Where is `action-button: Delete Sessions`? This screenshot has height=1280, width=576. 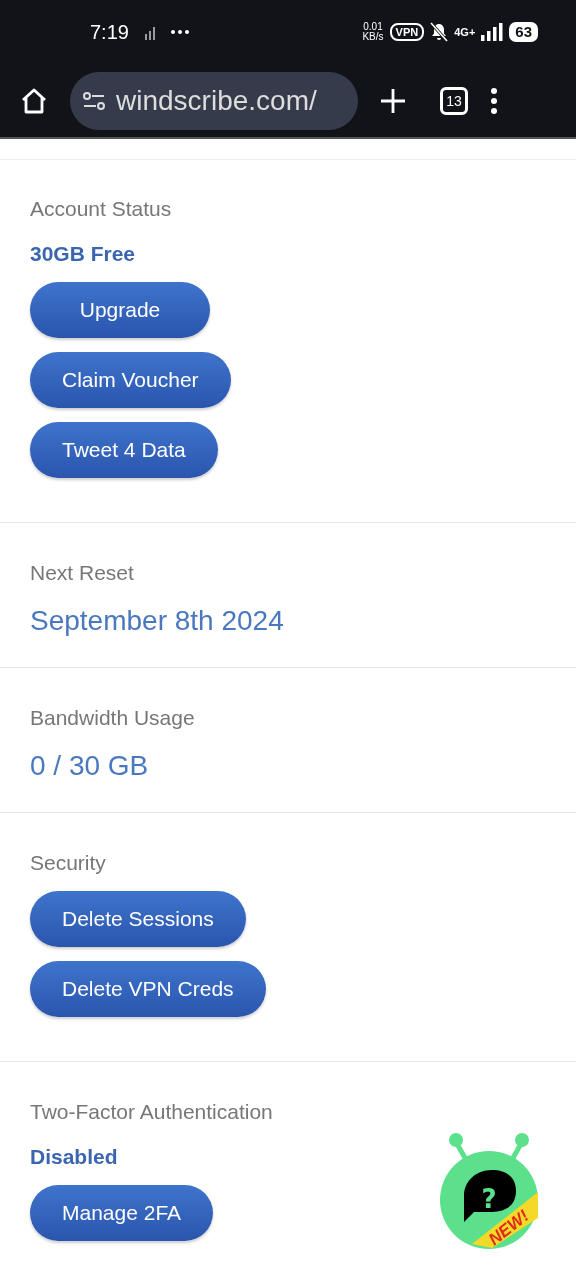
action-button: Delete Sessions is located at coordinates (138, 919).